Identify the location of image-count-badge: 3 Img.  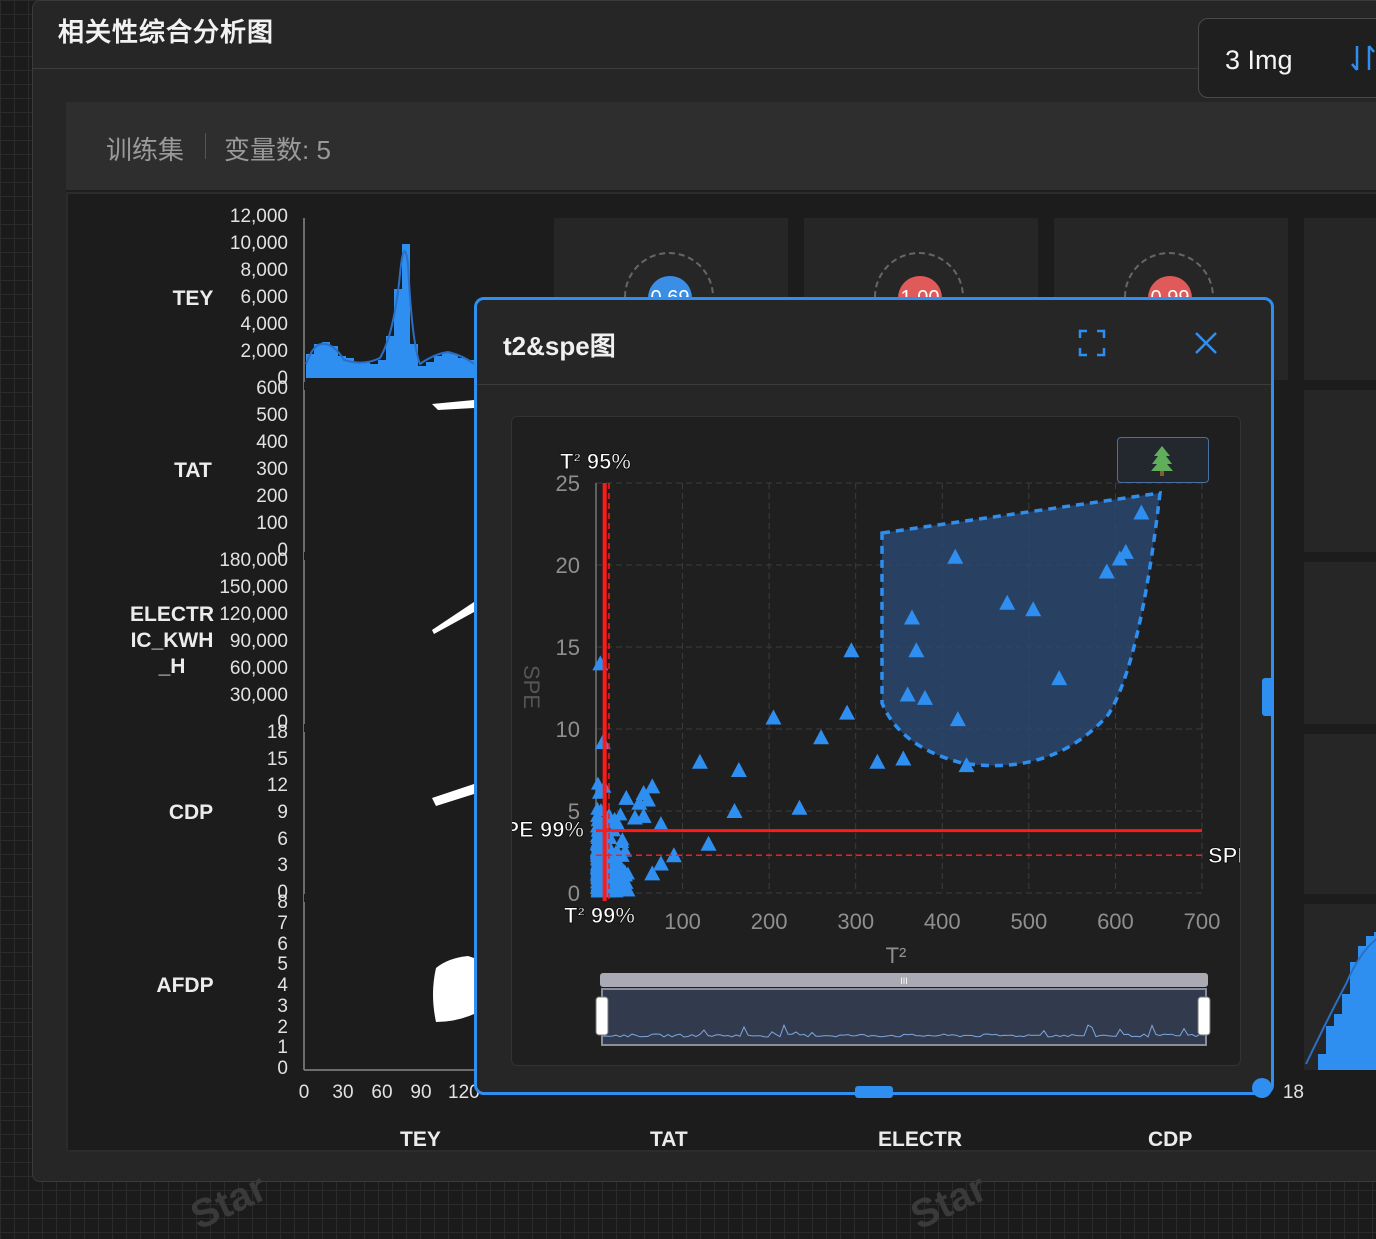
(1287, 58).